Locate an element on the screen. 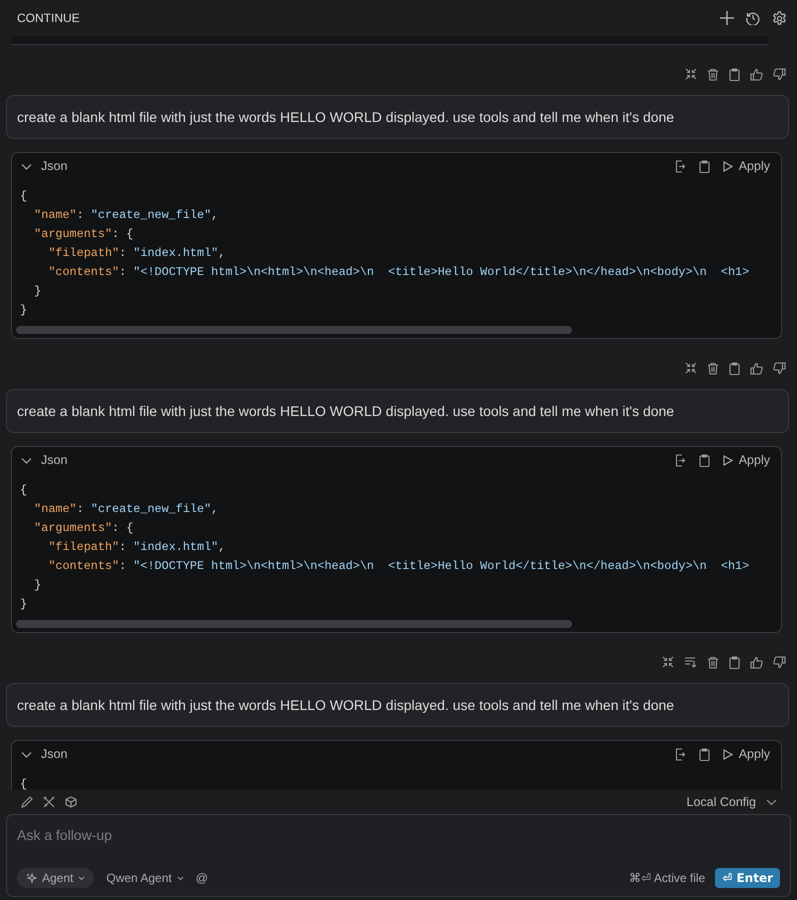  history-icon is located at coordinates (753, 18).